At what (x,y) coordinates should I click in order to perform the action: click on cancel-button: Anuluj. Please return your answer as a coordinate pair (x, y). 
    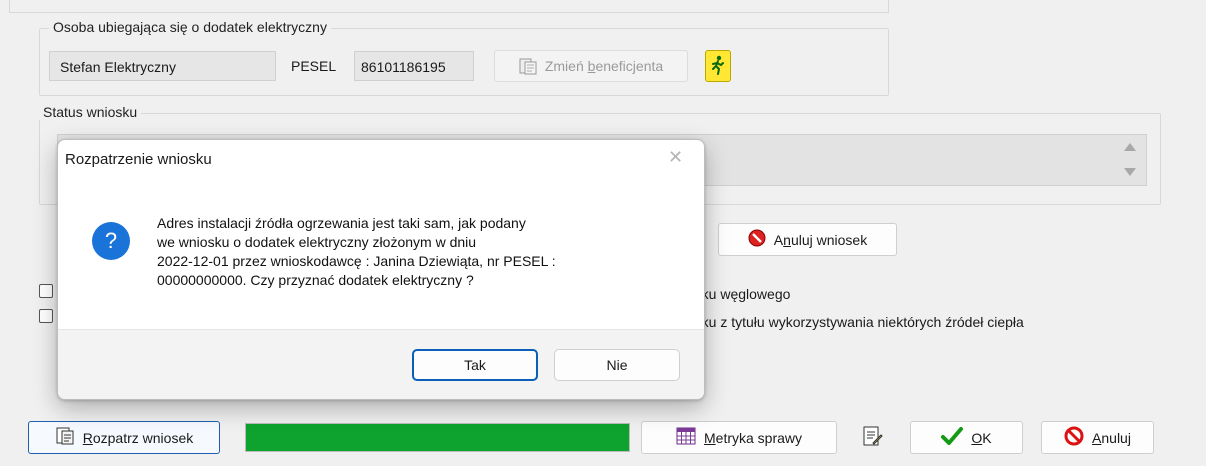
    Looking at the image, I should click on (1097, 437).